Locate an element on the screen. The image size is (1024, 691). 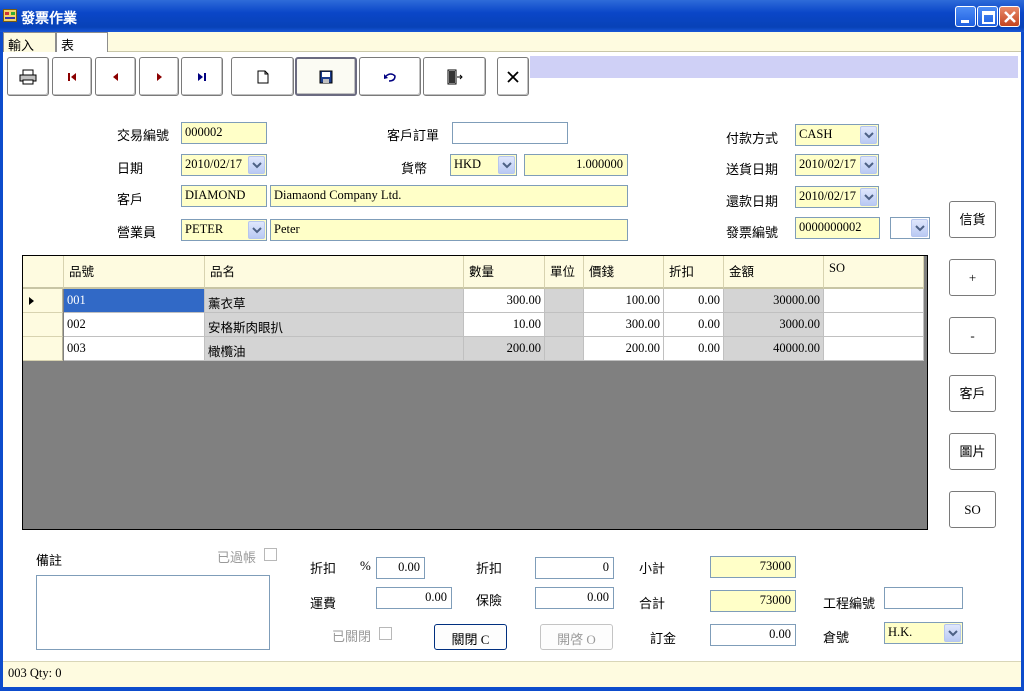
payment-method-select: CASH is located at coordinates (837, 135).